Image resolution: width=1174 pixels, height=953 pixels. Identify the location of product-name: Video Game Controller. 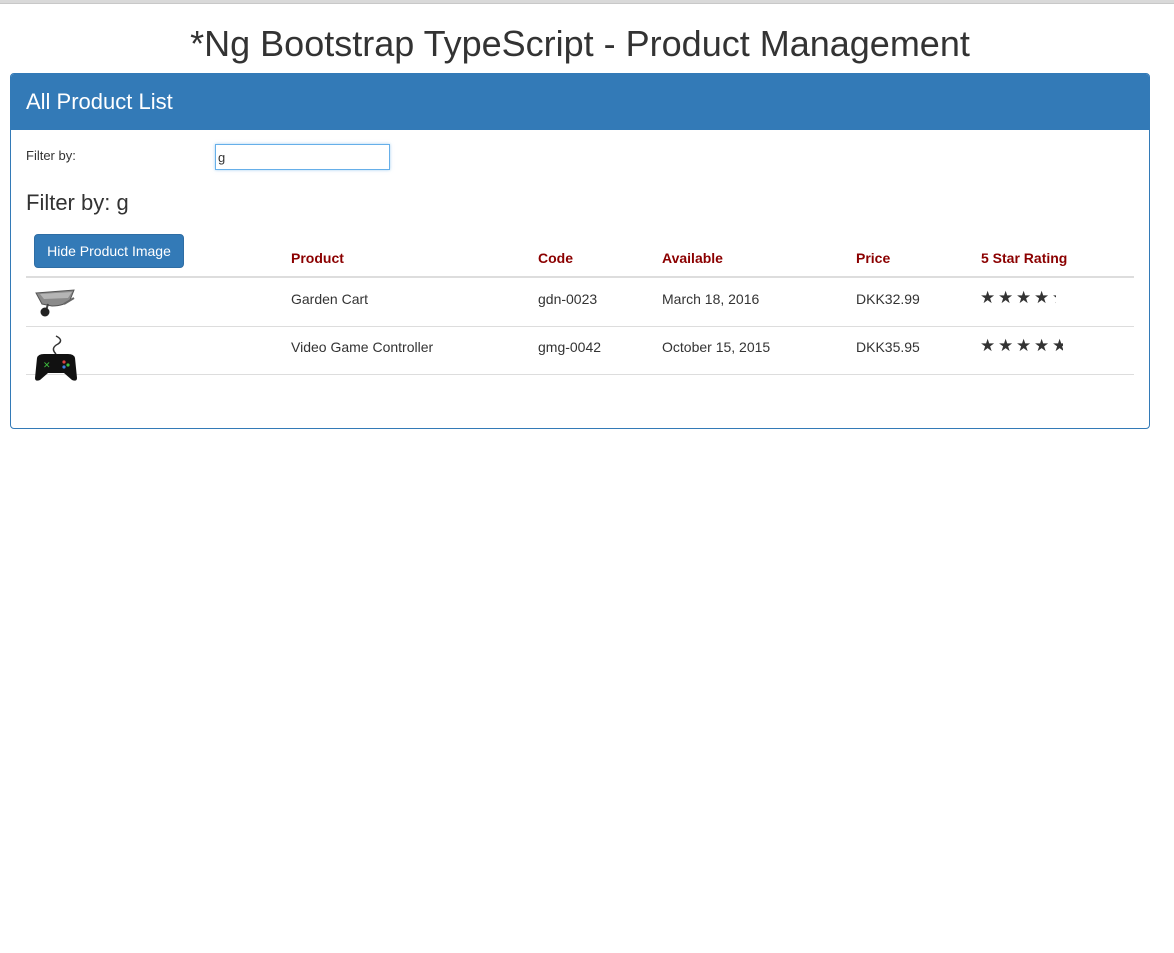
(362, 347).